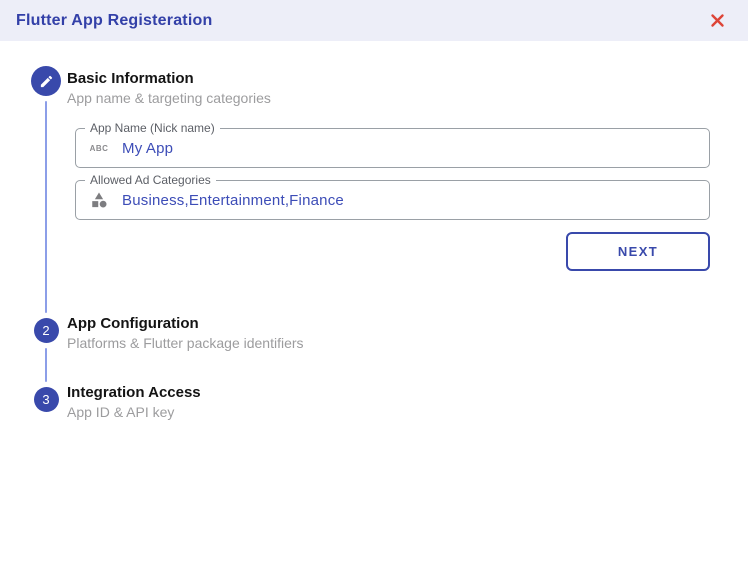 This screenshot has width=748, height=579. What do you see at coordinates (392, 251) in the screenshot?
I see `next-button-row: NEXT` at bounding box center [392, 251].